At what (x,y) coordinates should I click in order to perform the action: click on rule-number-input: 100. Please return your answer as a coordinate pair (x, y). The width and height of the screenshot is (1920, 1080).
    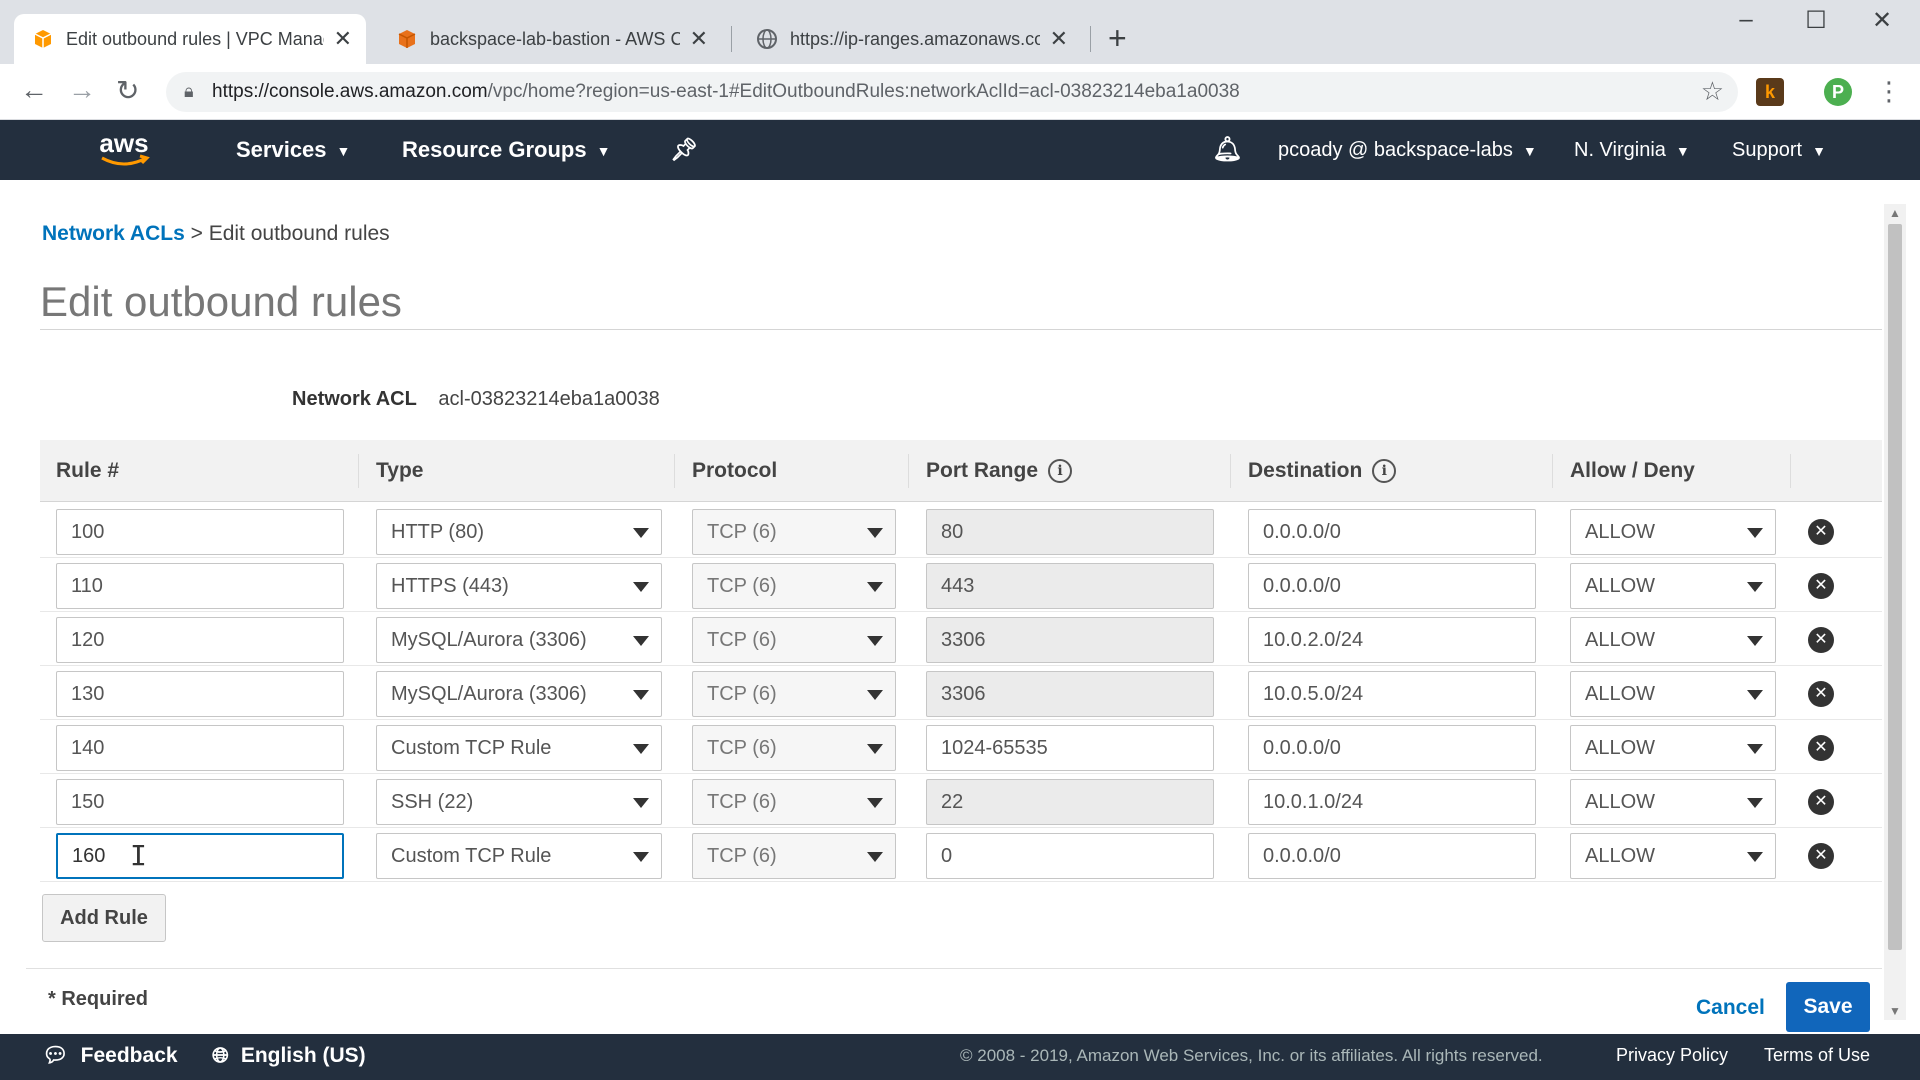
    Looking at the image, I should click on (200, 532).